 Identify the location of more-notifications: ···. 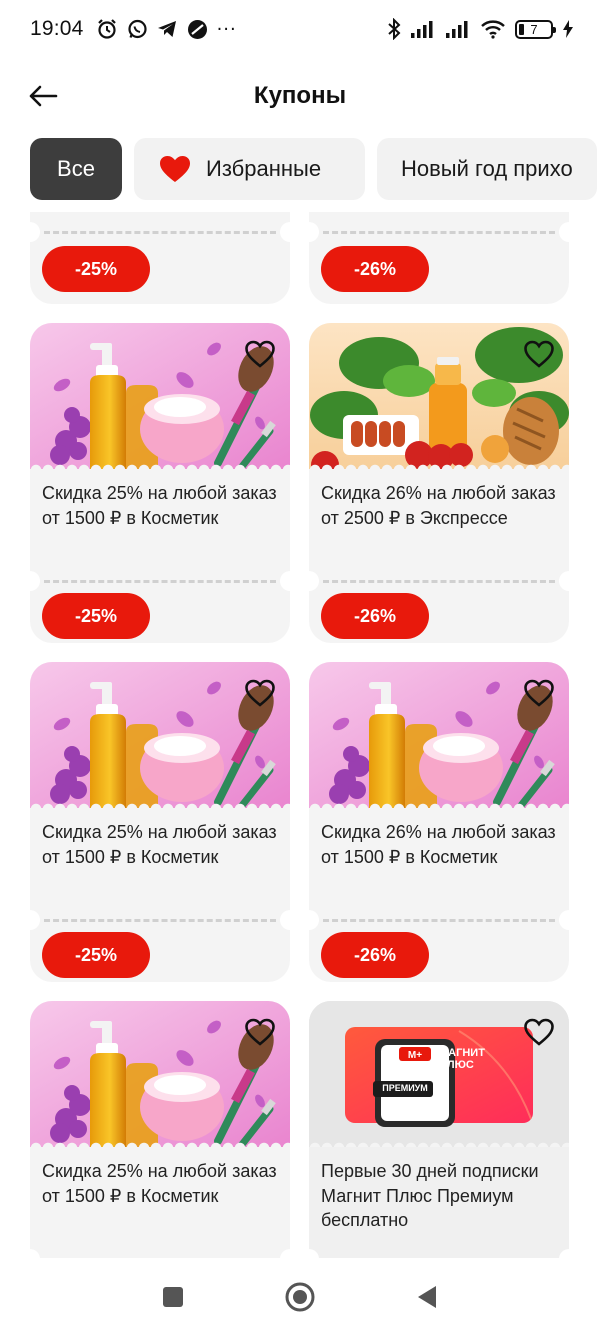
(226, 29).